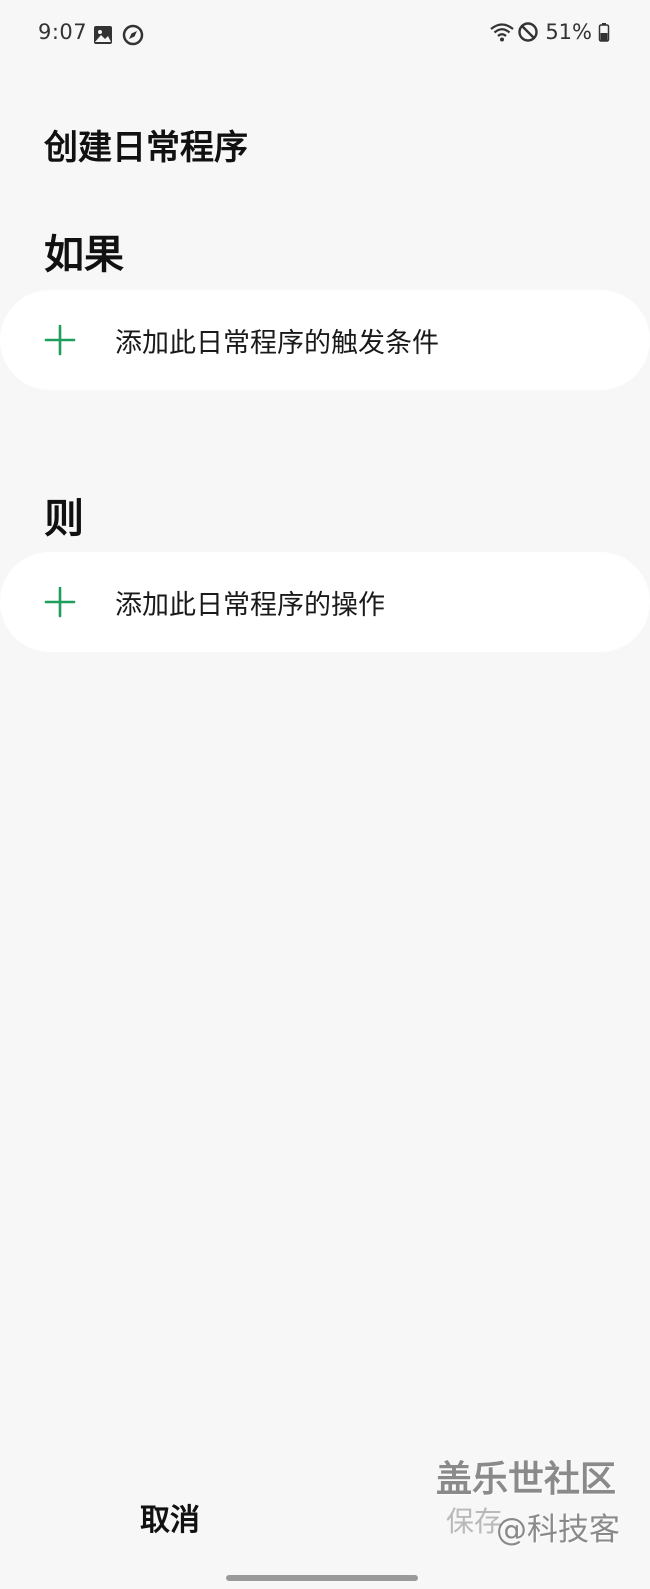  I want to click on status-left-icons, so click(118, 35).